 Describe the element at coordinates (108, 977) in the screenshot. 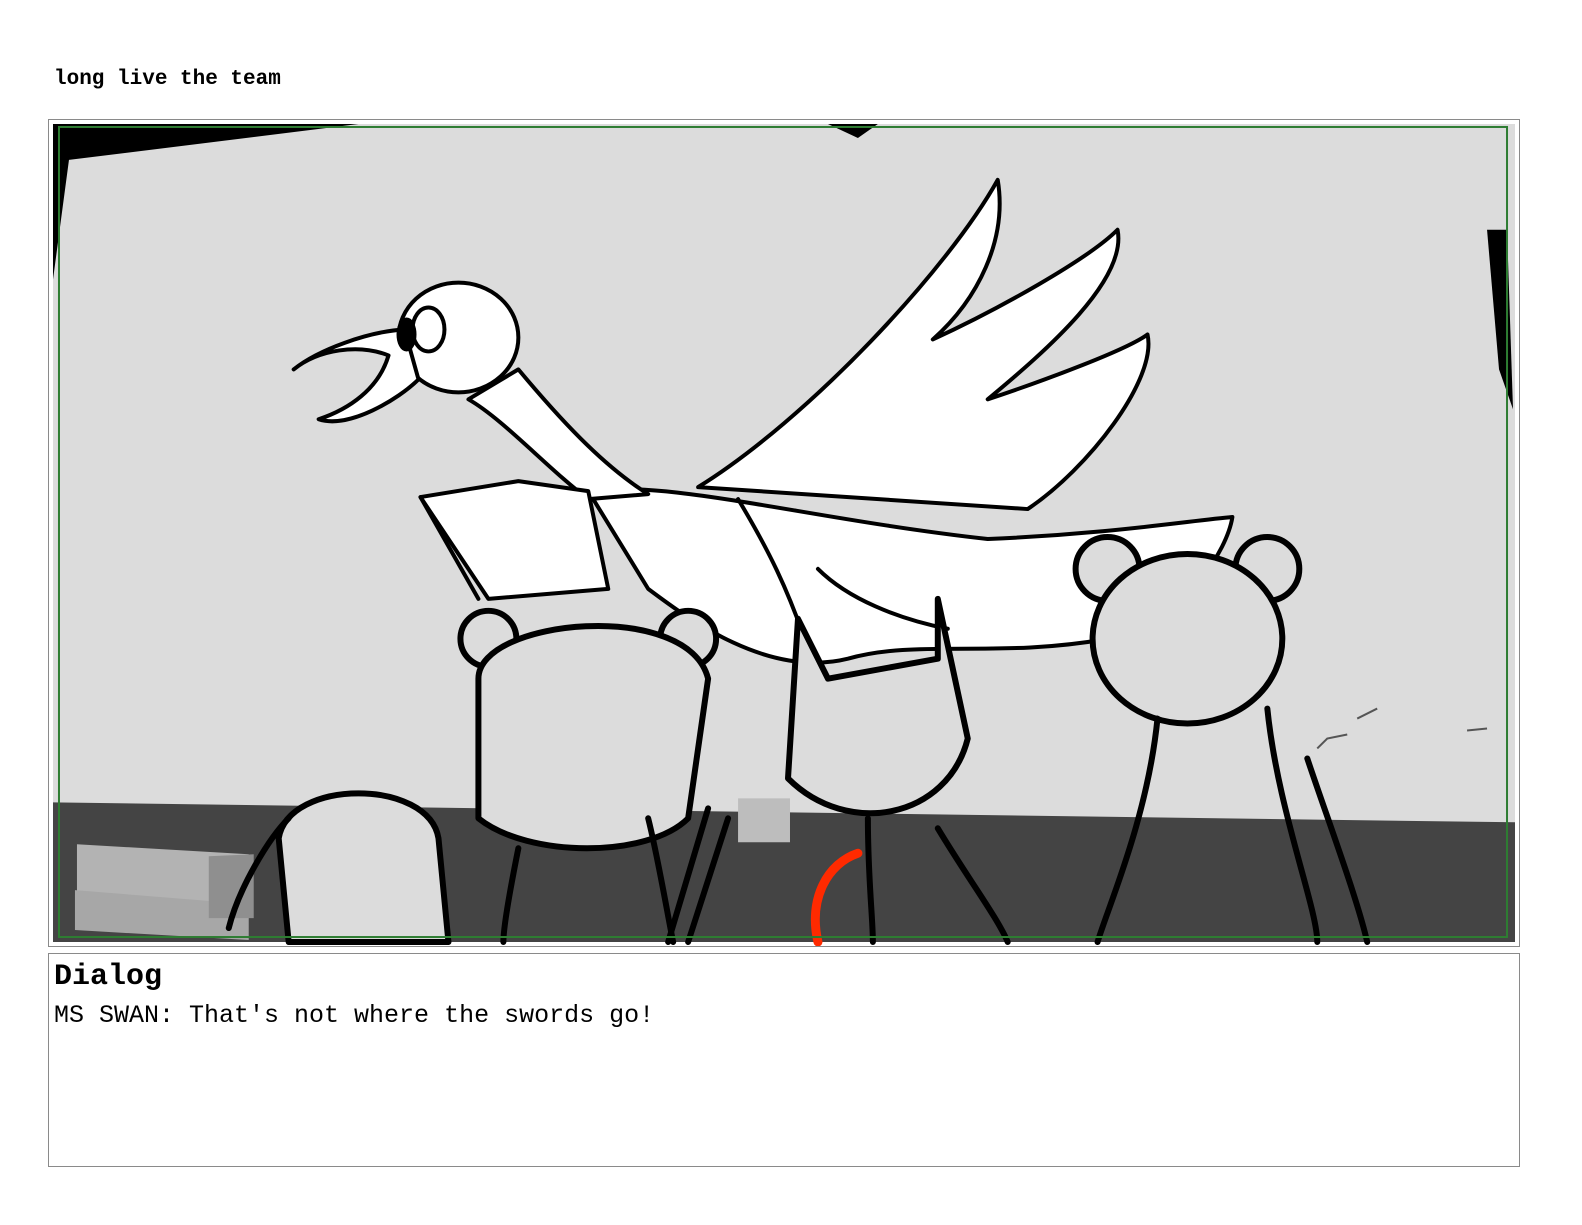

I see `dialog-heading: Dialog` at that location.